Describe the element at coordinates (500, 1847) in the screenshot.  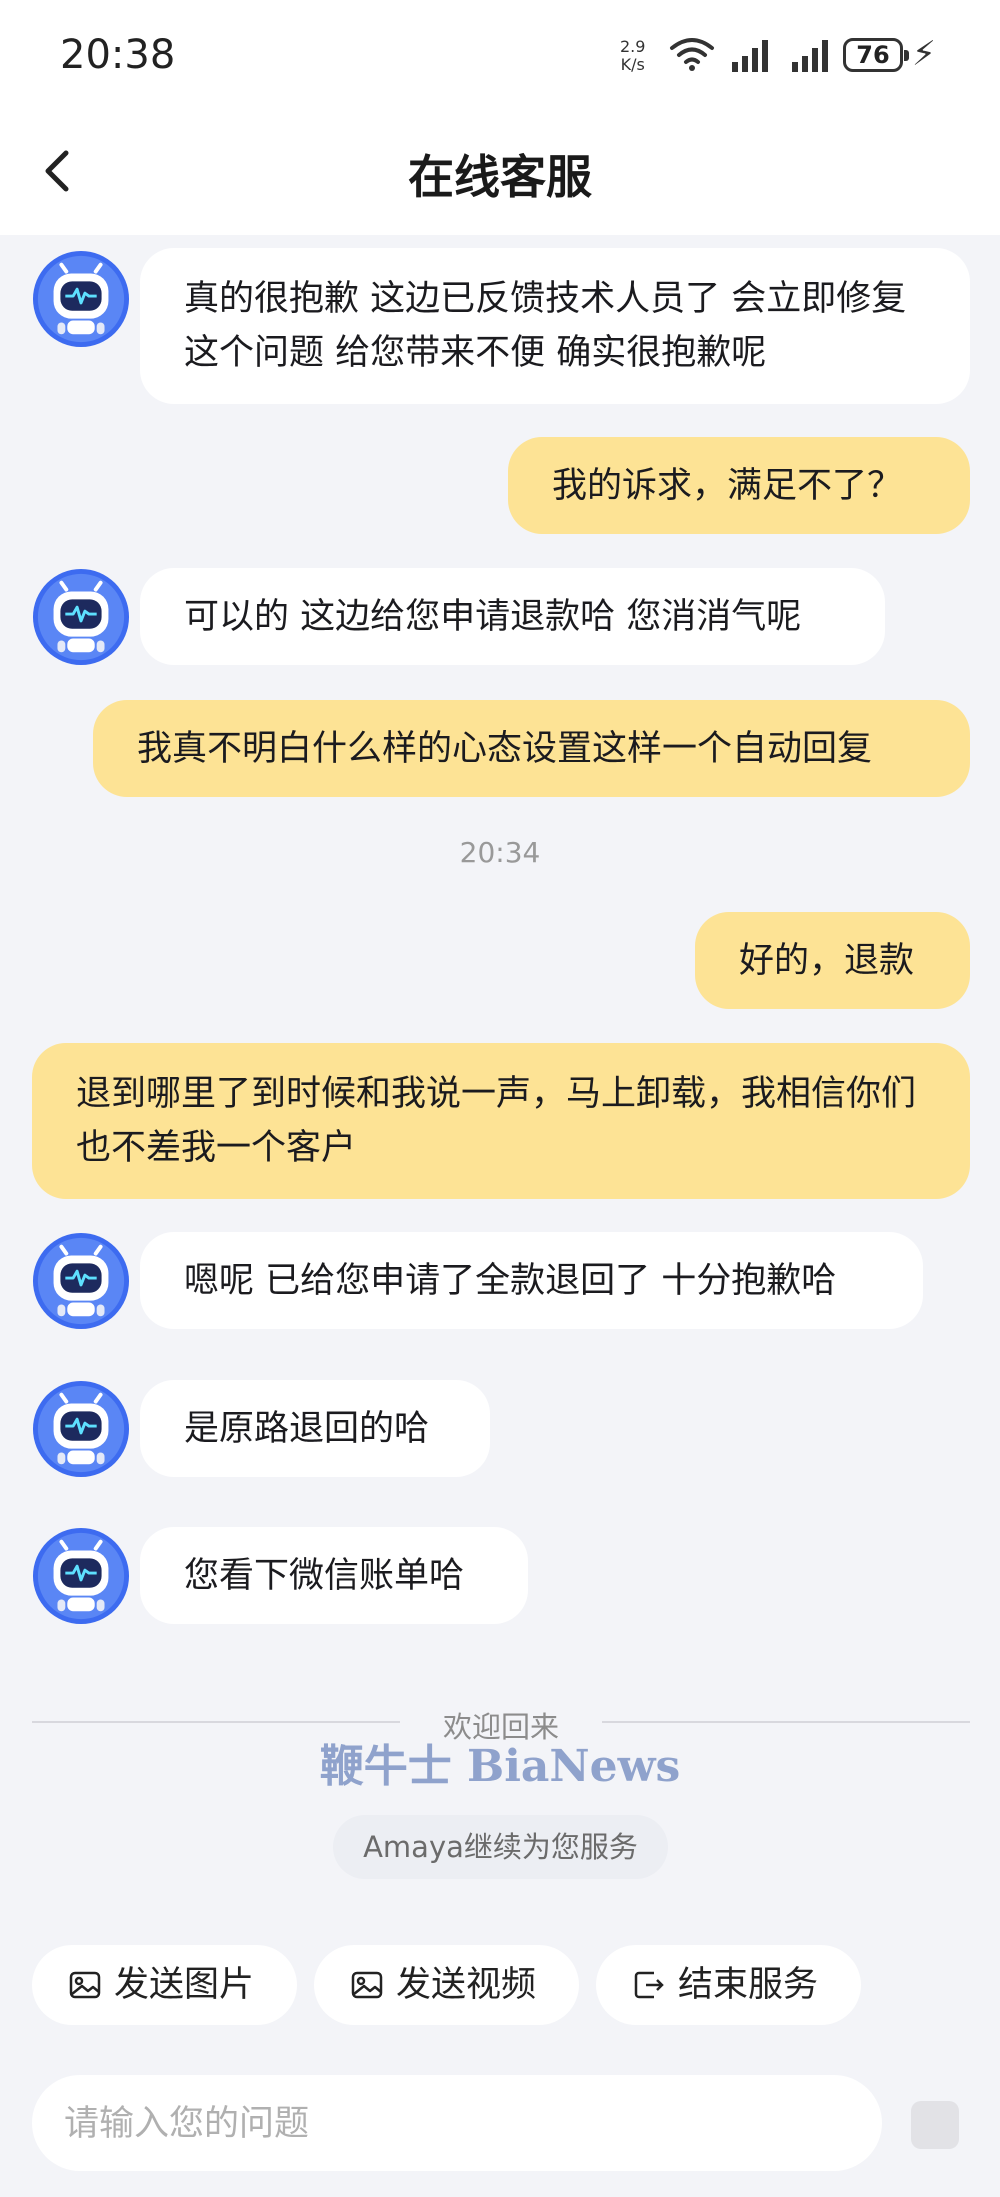
I see `serving-notice: Amaya继续为您服务` at that location.